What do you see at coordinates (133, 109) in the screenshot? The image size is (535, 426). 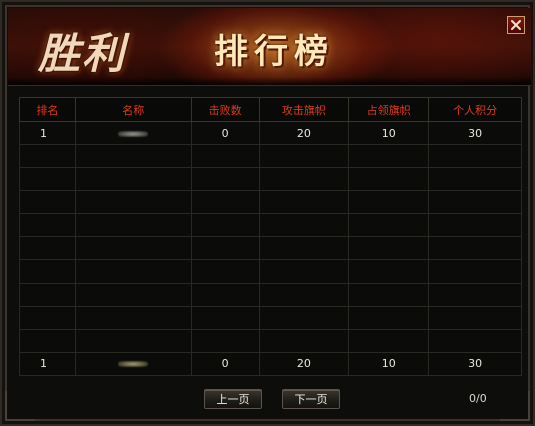 I see `column-header-name: 名称` at bounding box center [133, 109].